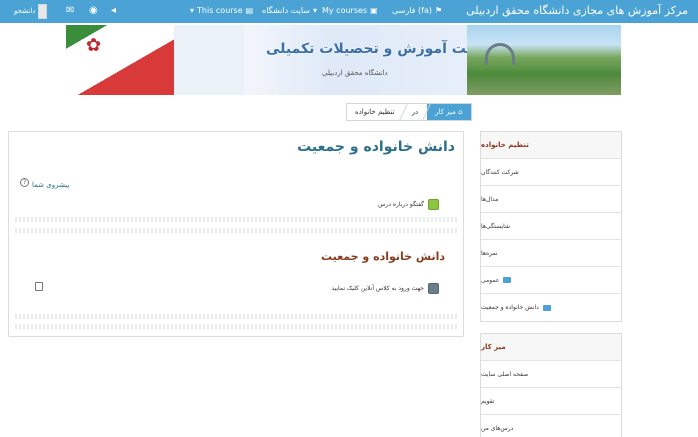 This screenshot has height=437, width=698. What do you see at coordinates (50, 185) in the screenshot?
I see `progress-link: پیشروی شما` at bounding box center [50, 185].